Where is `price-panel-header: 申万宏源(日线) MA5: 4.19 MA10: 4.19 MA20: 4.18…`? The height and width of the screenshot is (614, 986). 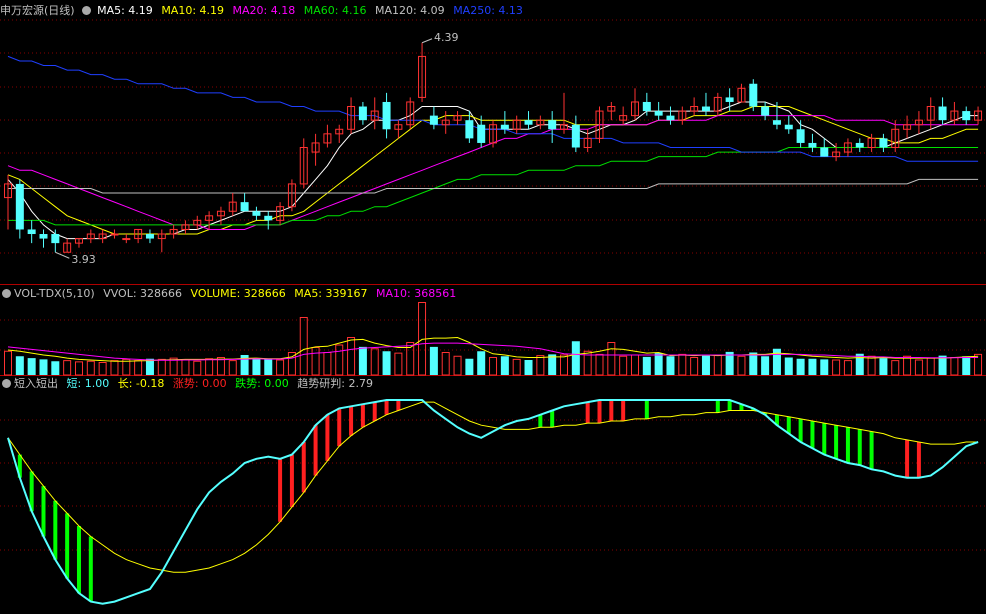
price-panel-header: 申万宏源(日线) MA5: 4.19 MA10: 4.19 MA20: 4.18… is located at coordinates (264, 11).